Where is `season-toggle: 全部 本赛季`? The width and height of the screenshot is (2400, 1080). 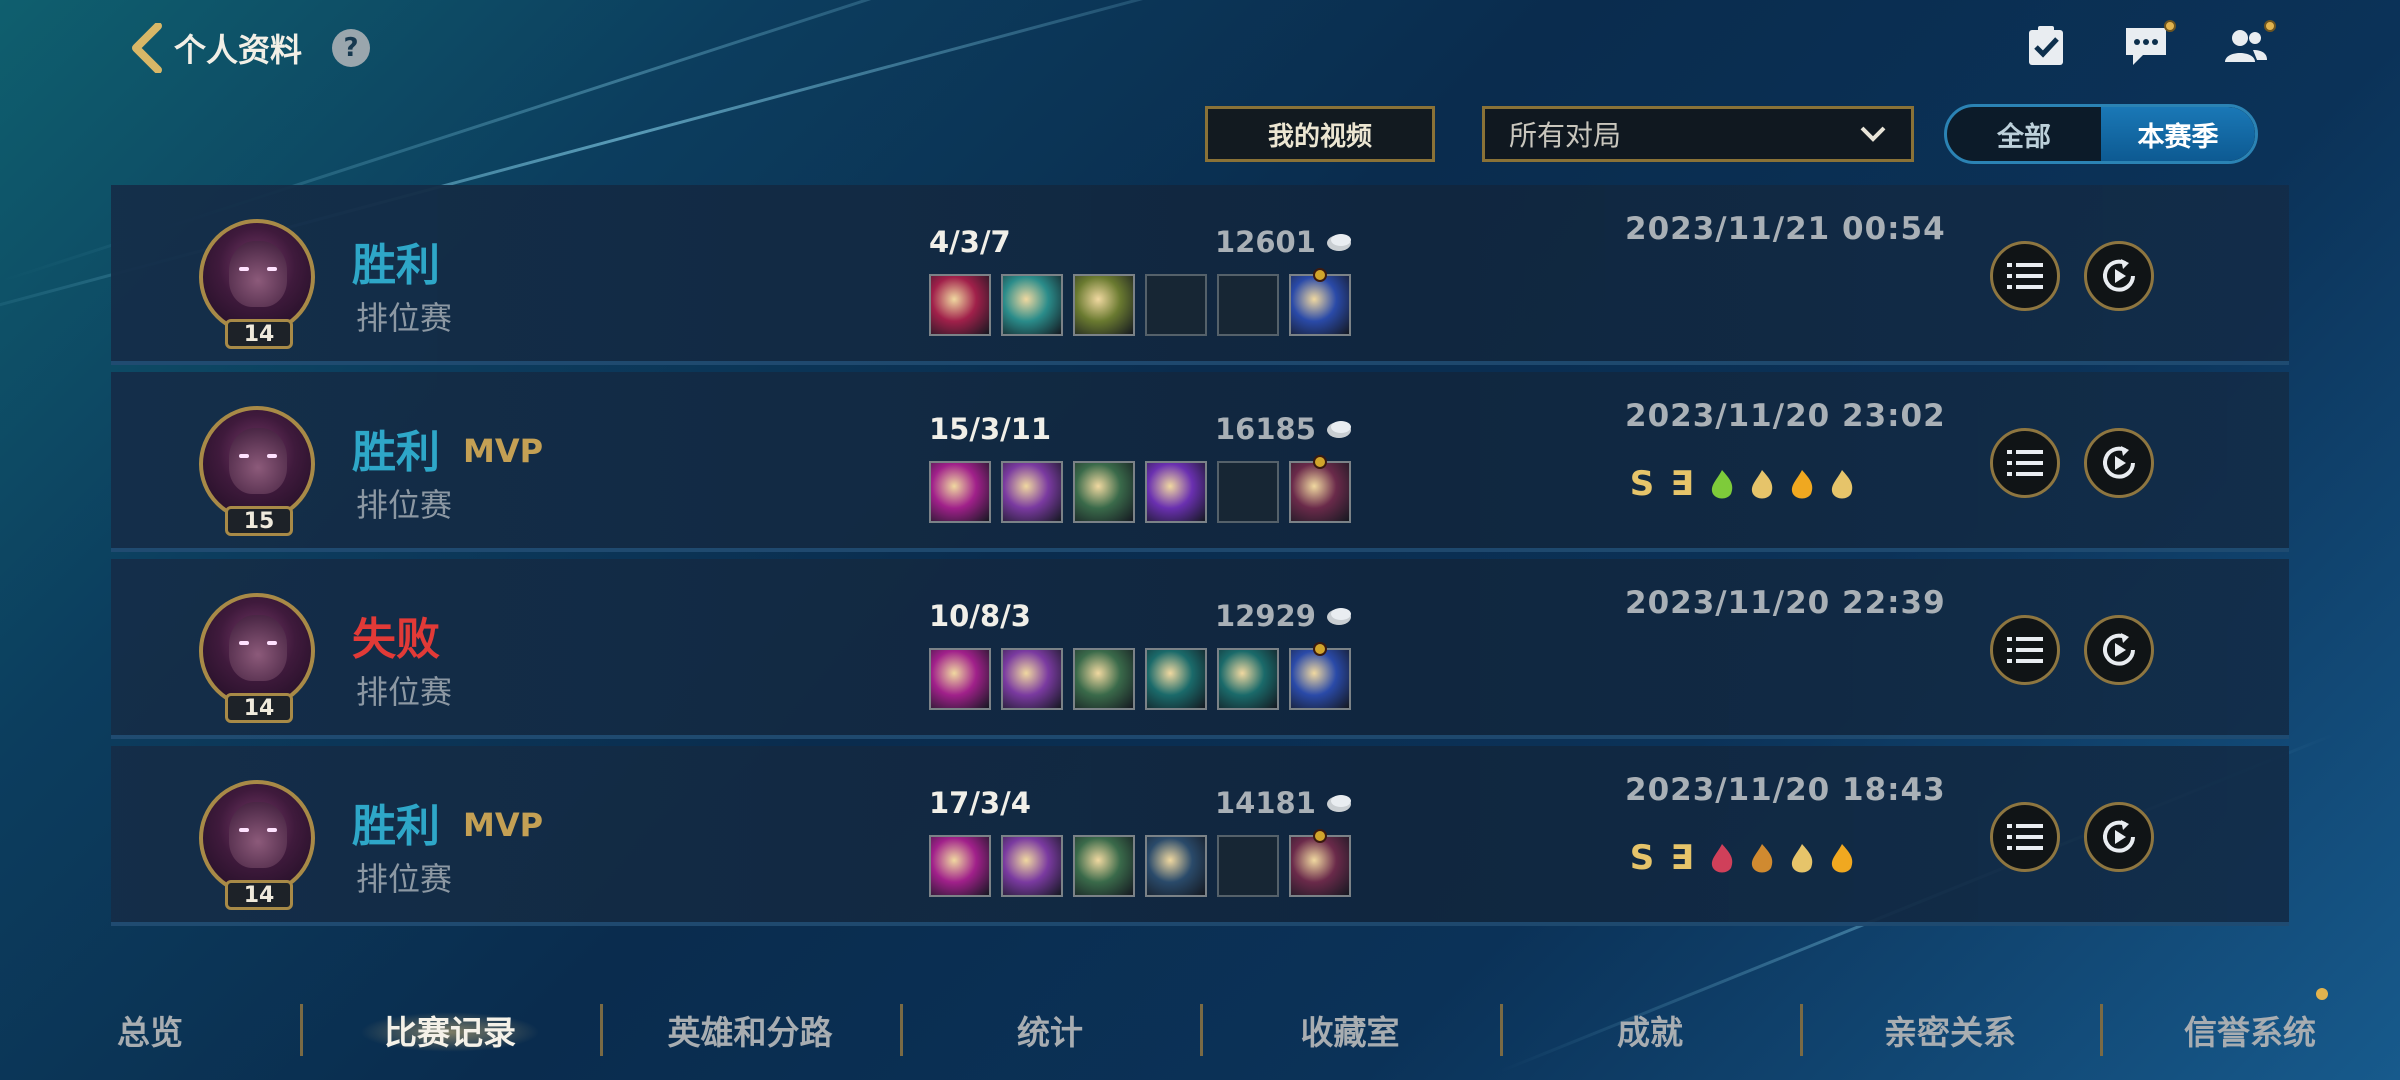
season-toggle: 全部 本赛季 is located at coordinates (2101, 134).